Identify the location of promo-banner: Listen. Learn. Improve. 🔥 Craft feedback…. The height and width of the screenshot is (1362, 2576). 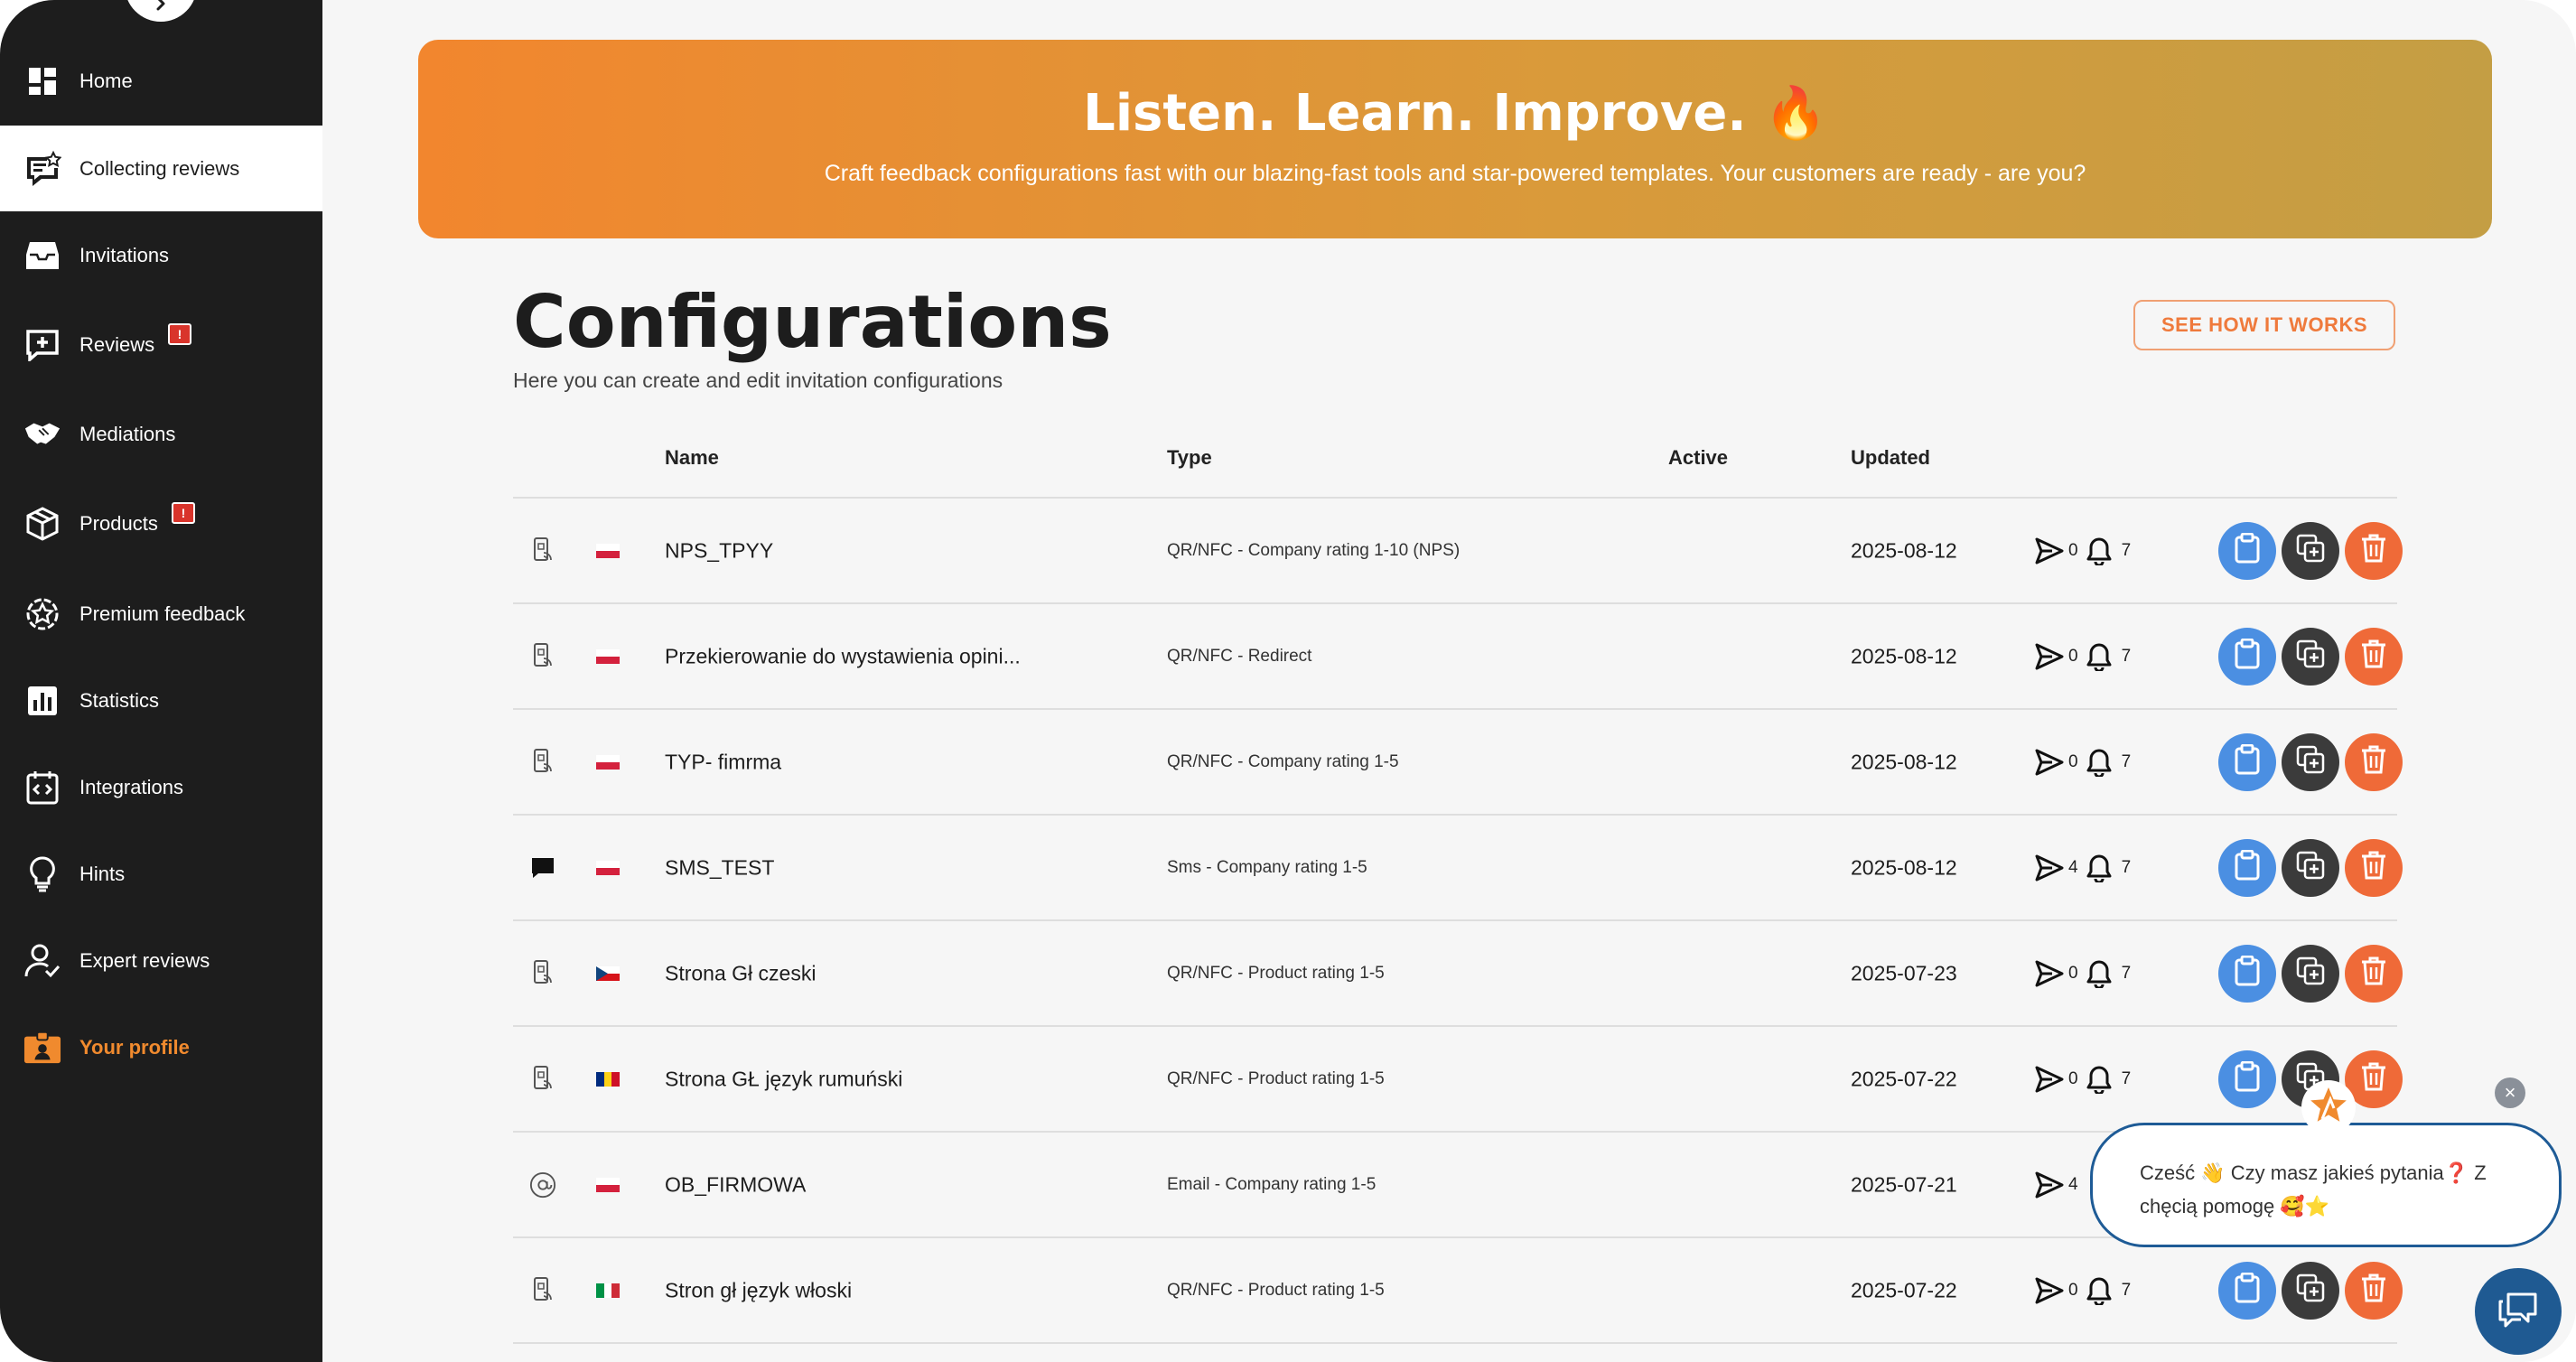
(1455, 139).